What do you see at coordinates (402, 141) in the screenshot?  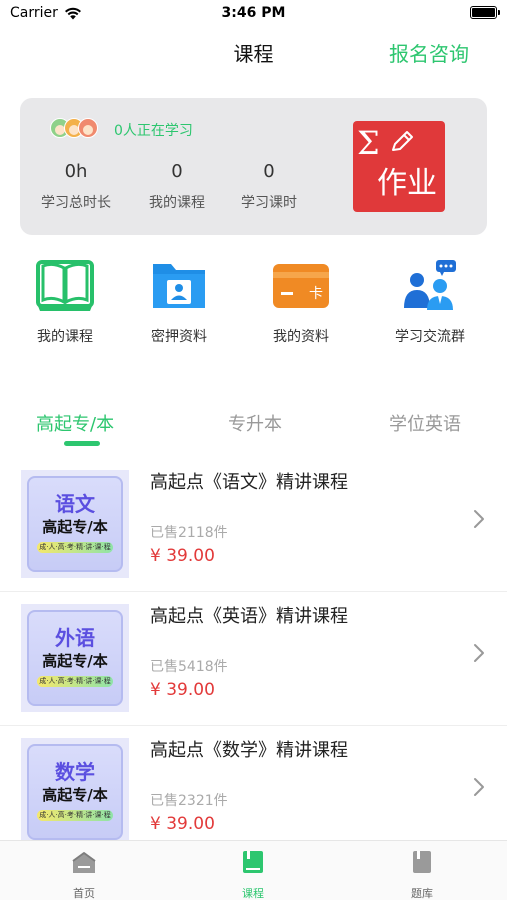 I see `pencil-icon` at bounding box center [402, 141].